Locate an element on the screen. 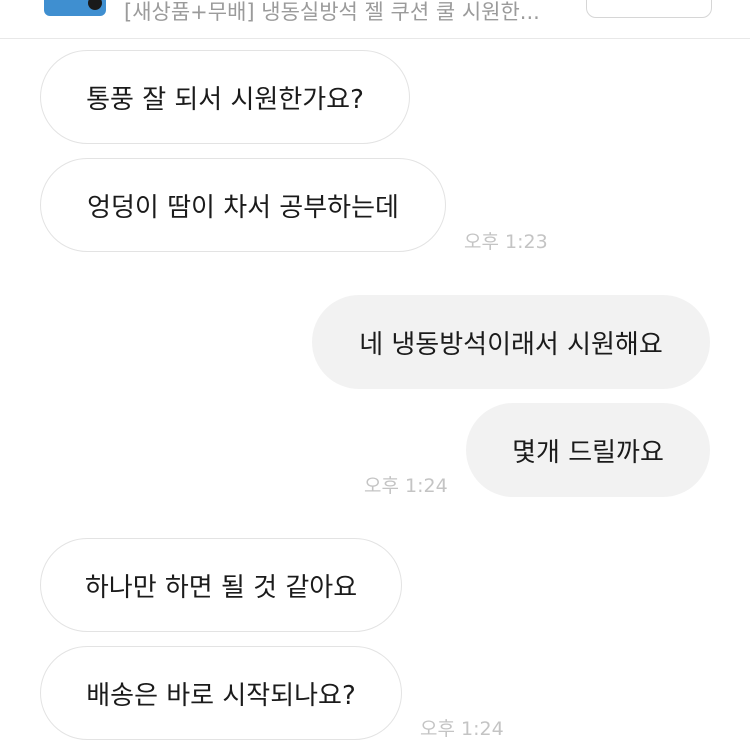  message-text: 배송은 바로 시작되나요? is located at coordinates (221, 695).